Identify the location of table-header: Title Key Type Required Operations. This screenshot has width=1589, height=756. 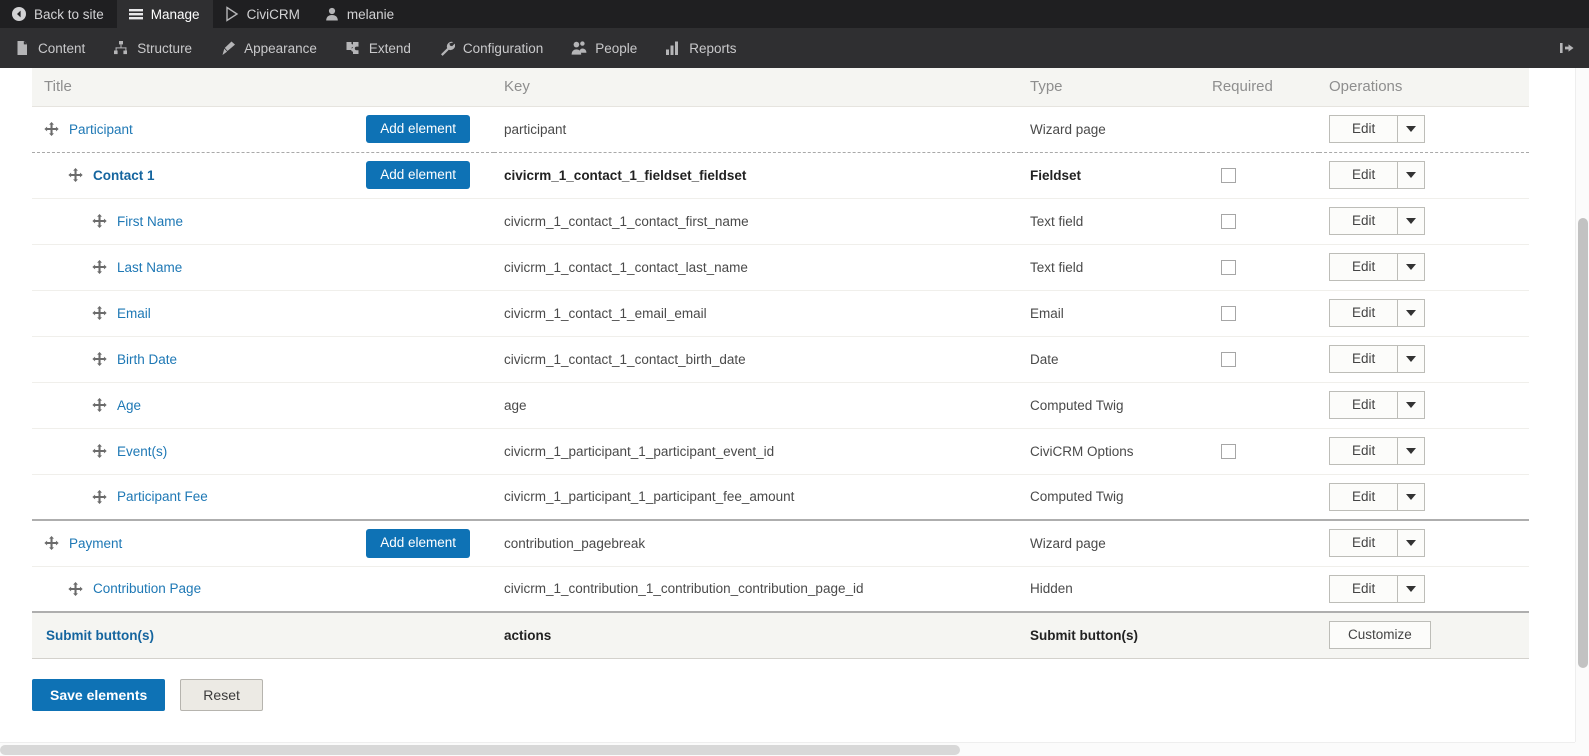
(780, 87).